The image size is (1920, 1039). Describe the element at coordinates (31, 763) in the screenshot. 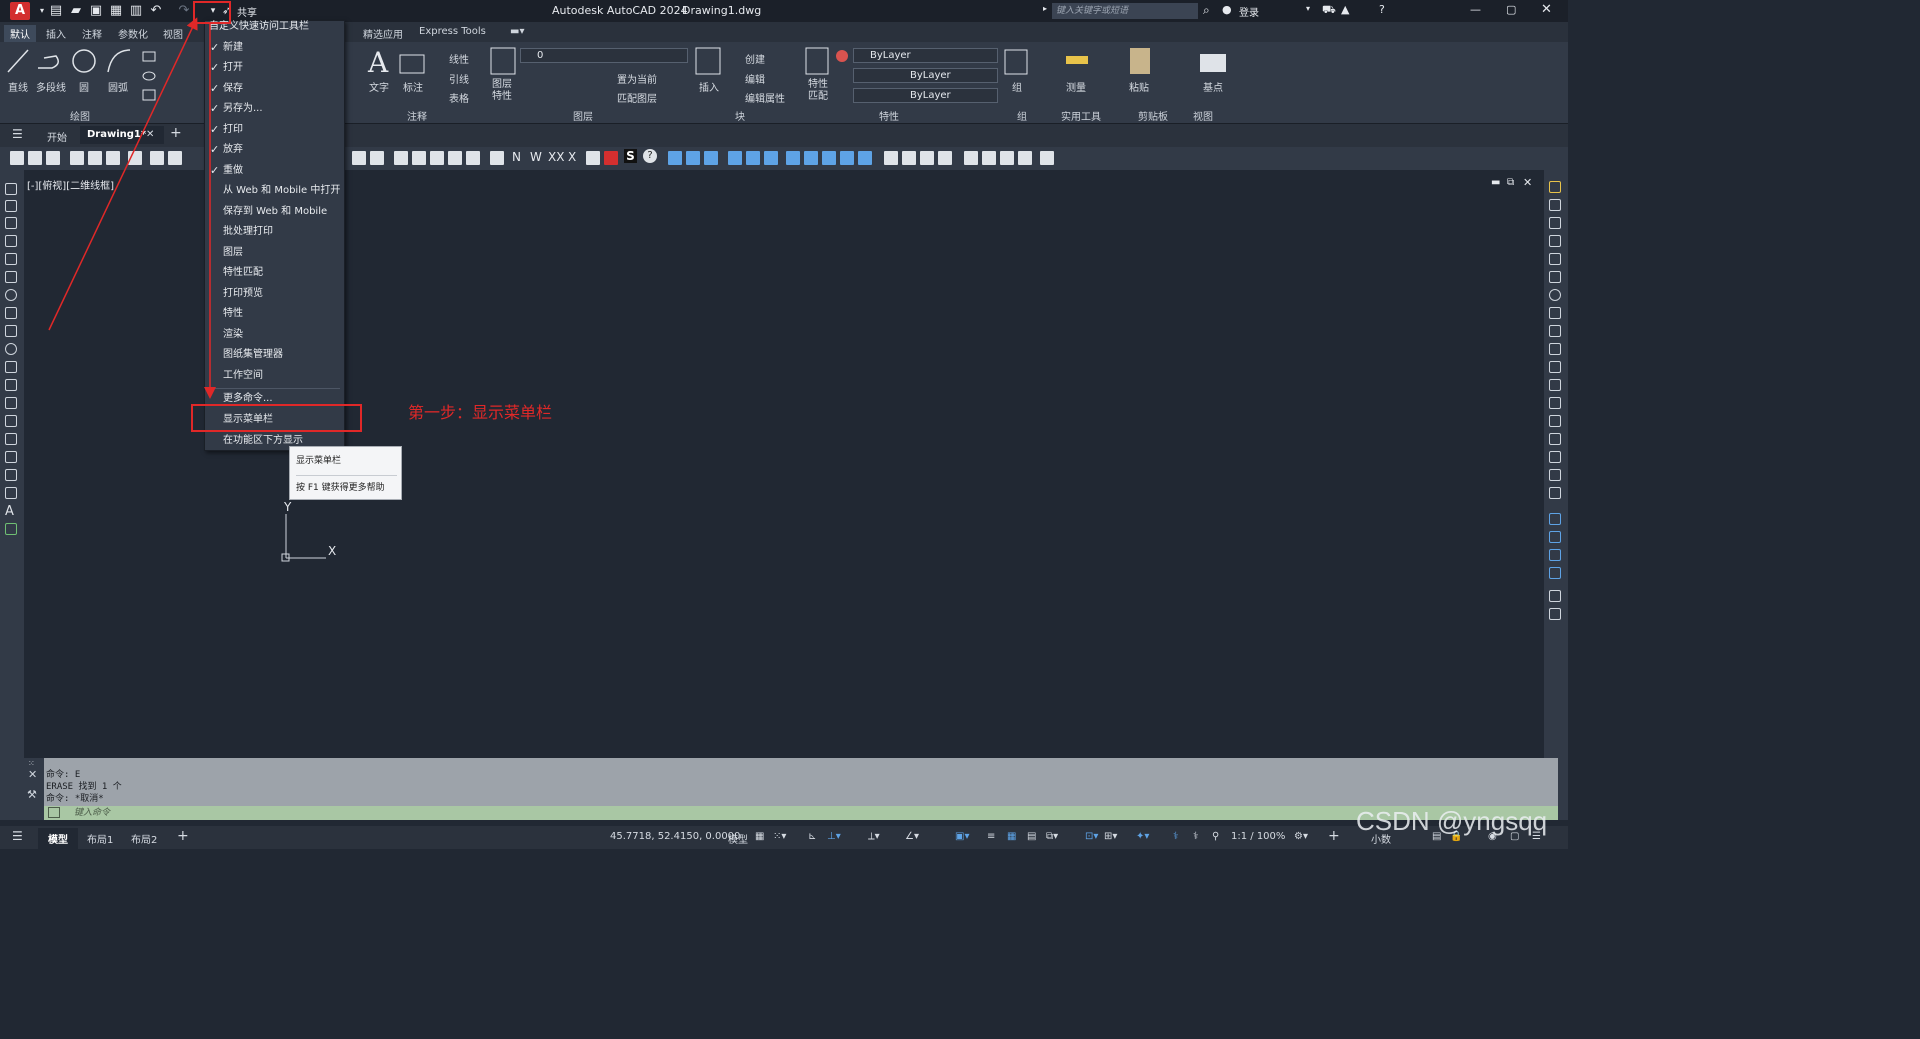

I see `command-grip-icon: ⁙` at that location.